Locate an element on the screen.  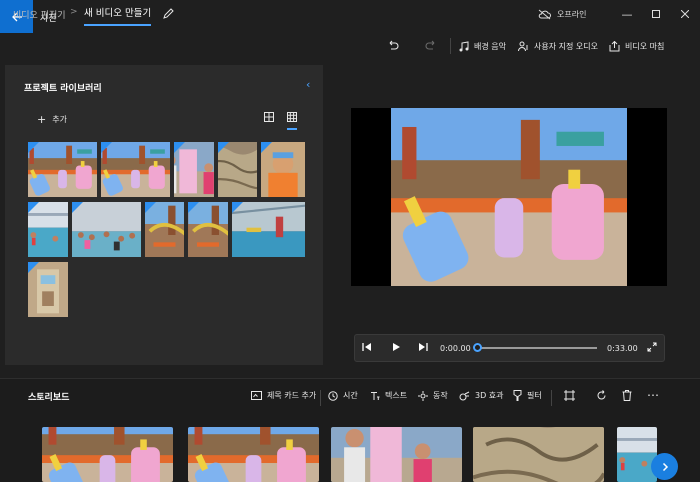
add-media-button: + 추가 is located at coordinates (52, 119).